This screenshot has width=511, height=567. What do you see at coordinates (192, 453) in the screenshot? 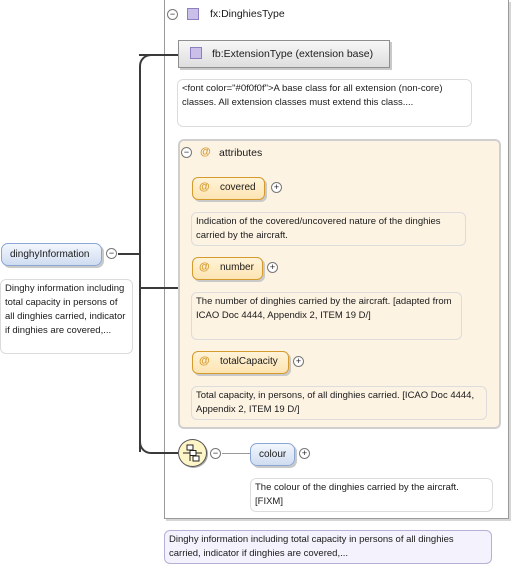
I see `sequence-compositor-icon` at bounding box center [192, 453].